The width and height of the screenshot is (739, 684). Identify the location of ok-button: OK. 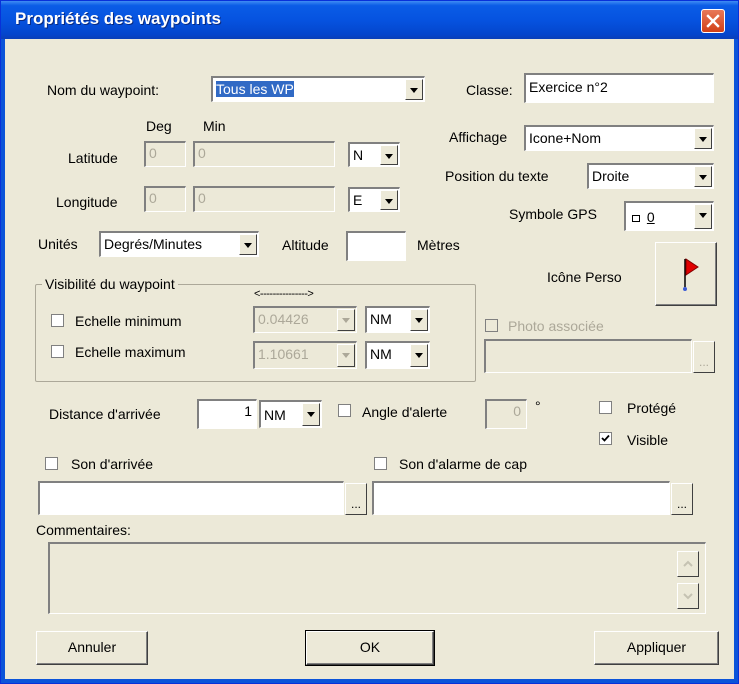
(370, 648).